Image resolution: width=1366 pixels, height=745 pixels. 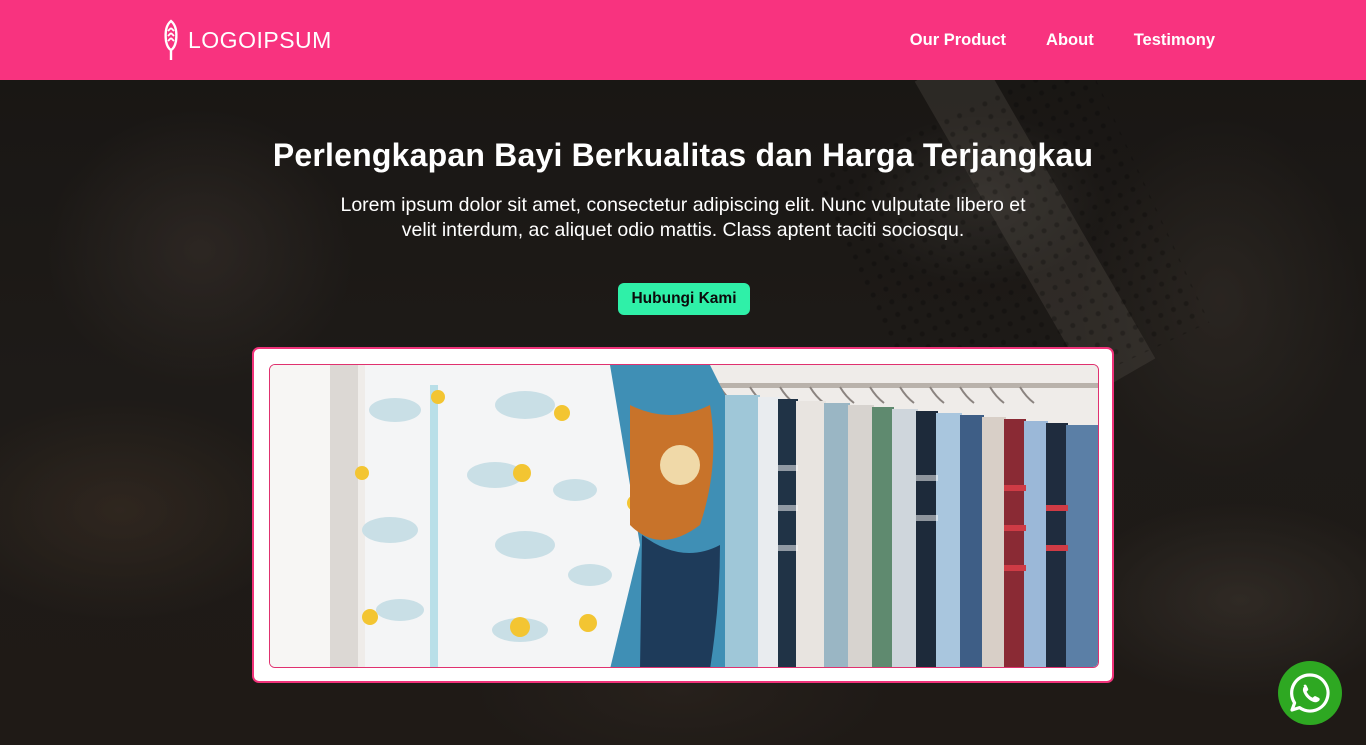 What do you see at coordinates (260, 40) in the screenshot?
I see `logo-text: LOGOIPSUM` at bounding box center [260, 40].